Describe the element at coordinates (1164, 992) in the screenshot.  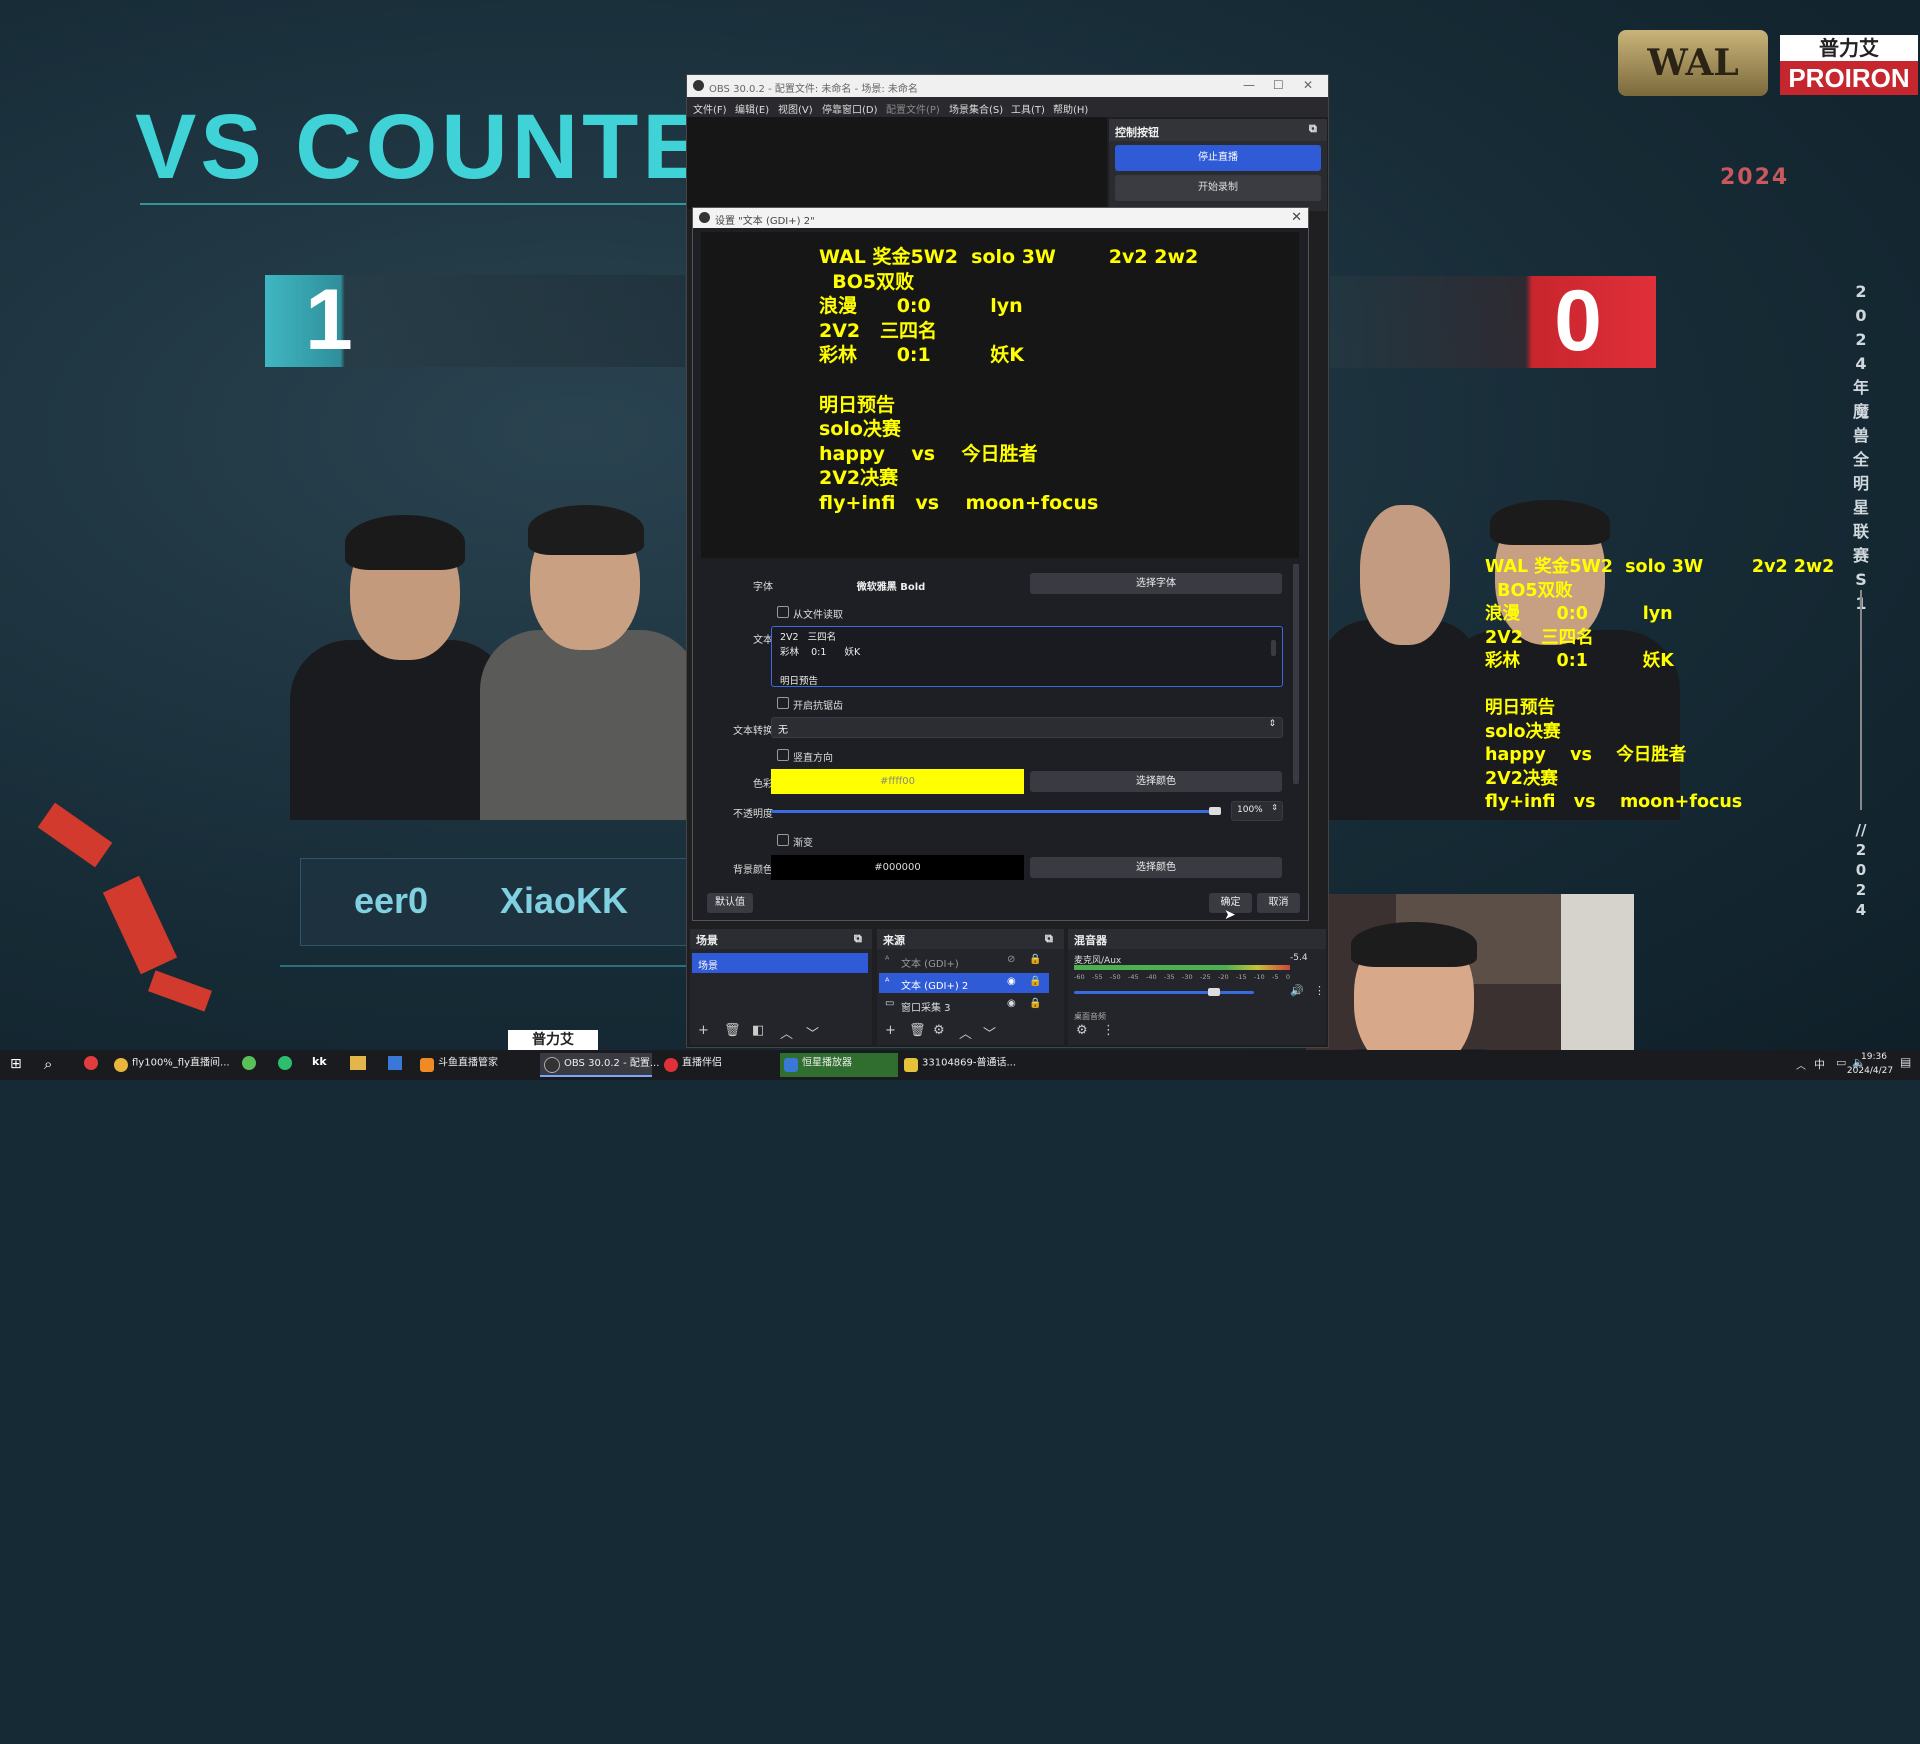
I see `volume-slider` at that location.